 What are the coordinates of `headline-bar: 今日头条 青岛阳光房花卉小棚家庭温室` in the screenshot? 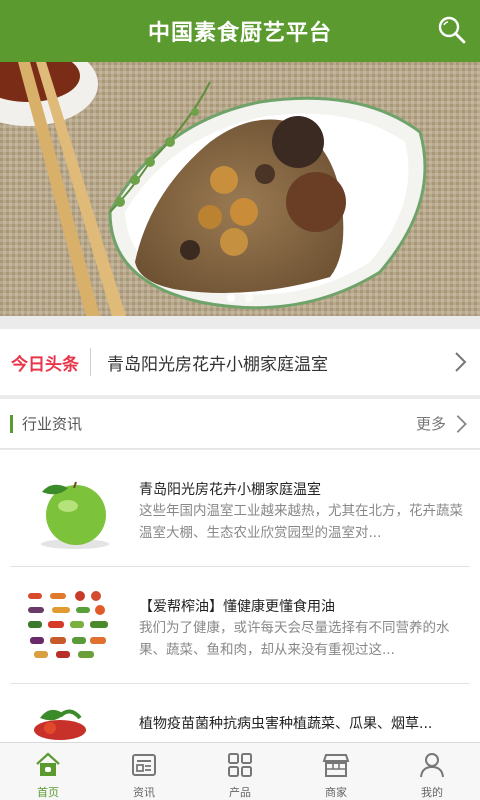 It's located at (240, 362).